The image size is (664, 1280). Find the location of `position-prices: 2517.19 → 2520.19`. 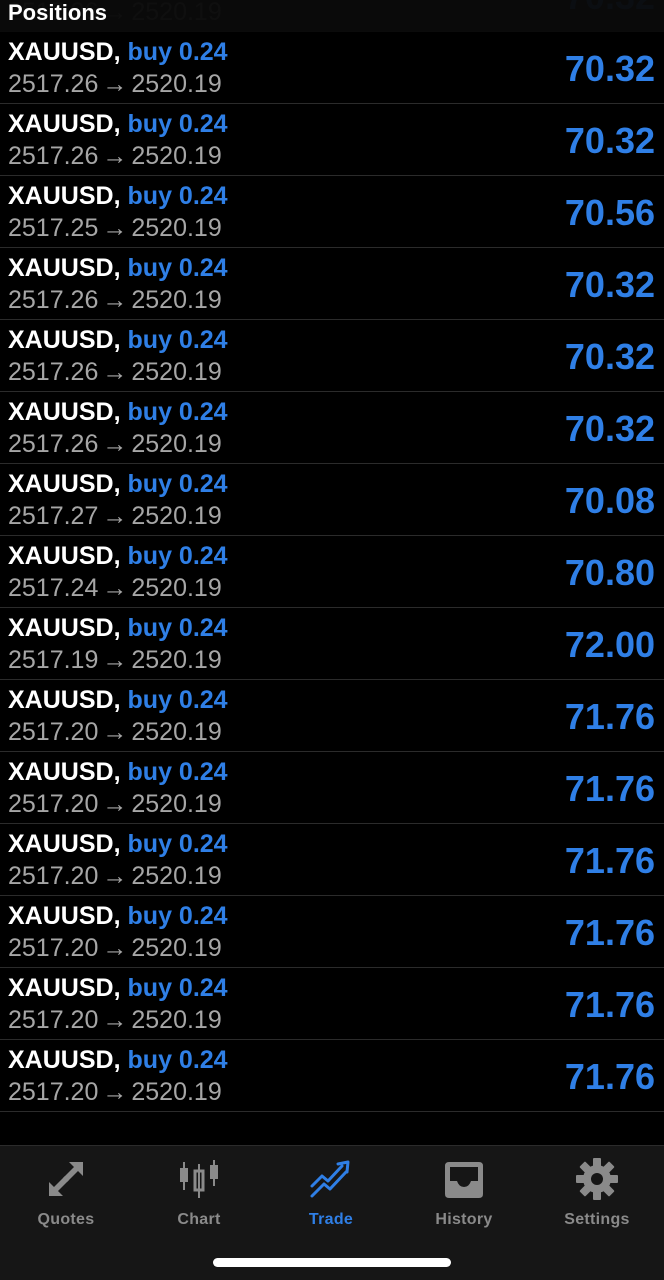

position-prices: 2517.19 → 2520.19 is located at coordinates (115, 660).